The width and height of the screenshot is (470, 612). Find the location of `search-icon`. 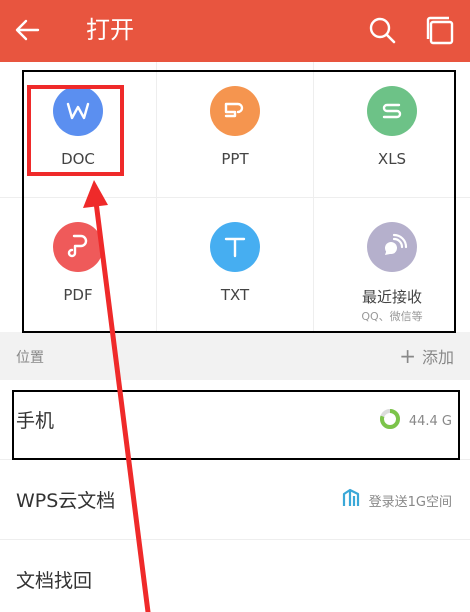

search-icon is located at coordinates (382, 30).